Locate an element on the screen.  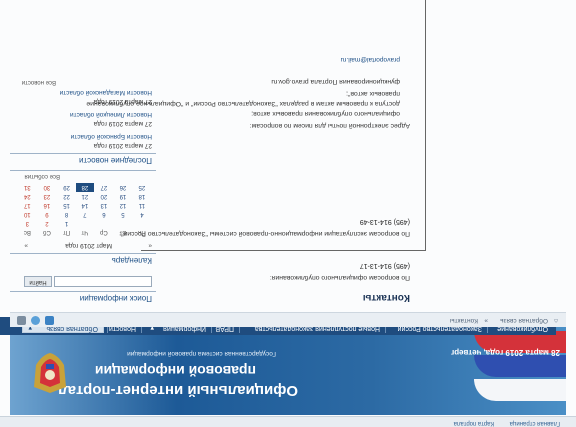
contact-label-publication: По вопросам официального опубликования: is located at coordinates (339, 277).